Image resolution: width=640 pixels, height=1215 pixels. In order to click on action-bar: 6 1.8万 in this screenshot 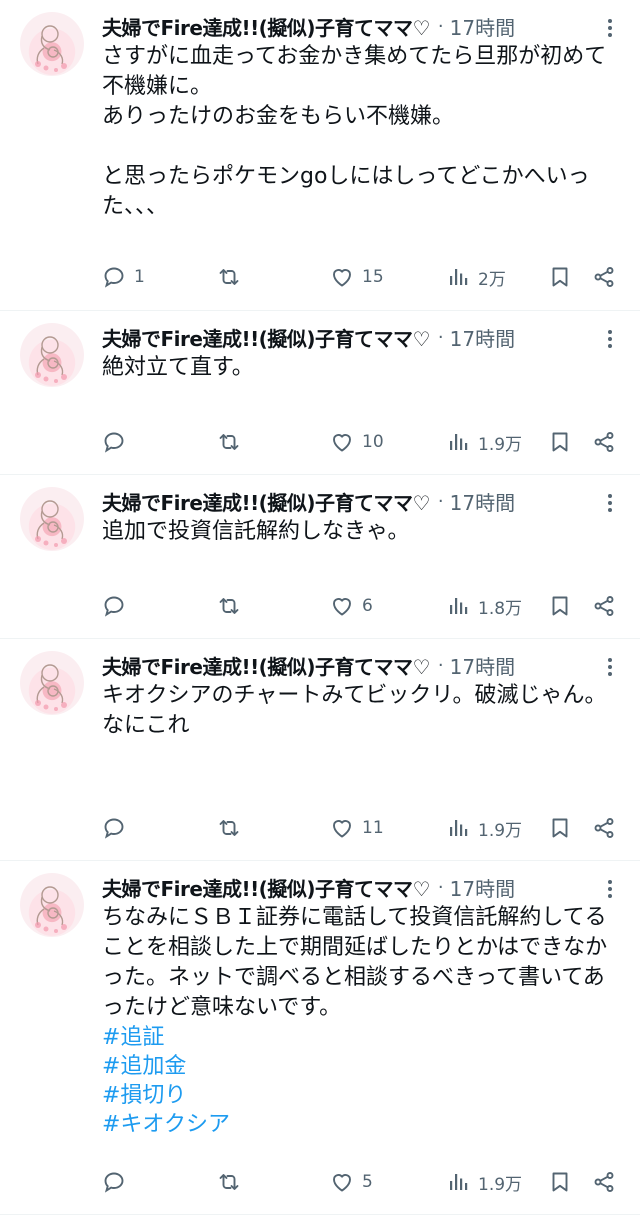, I will do `click(360, 606)`.